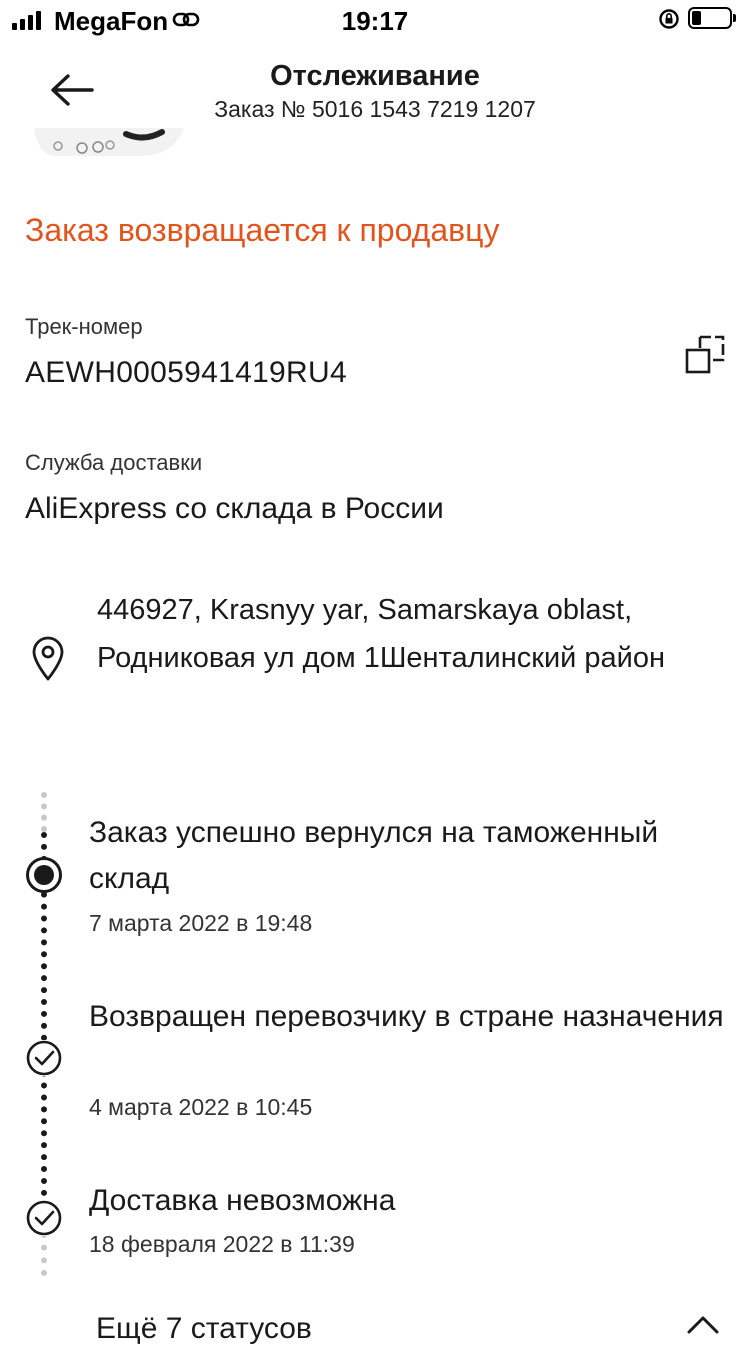  I want to click on order-status: Заказ возвращается к продавцу, so click(262, 230).